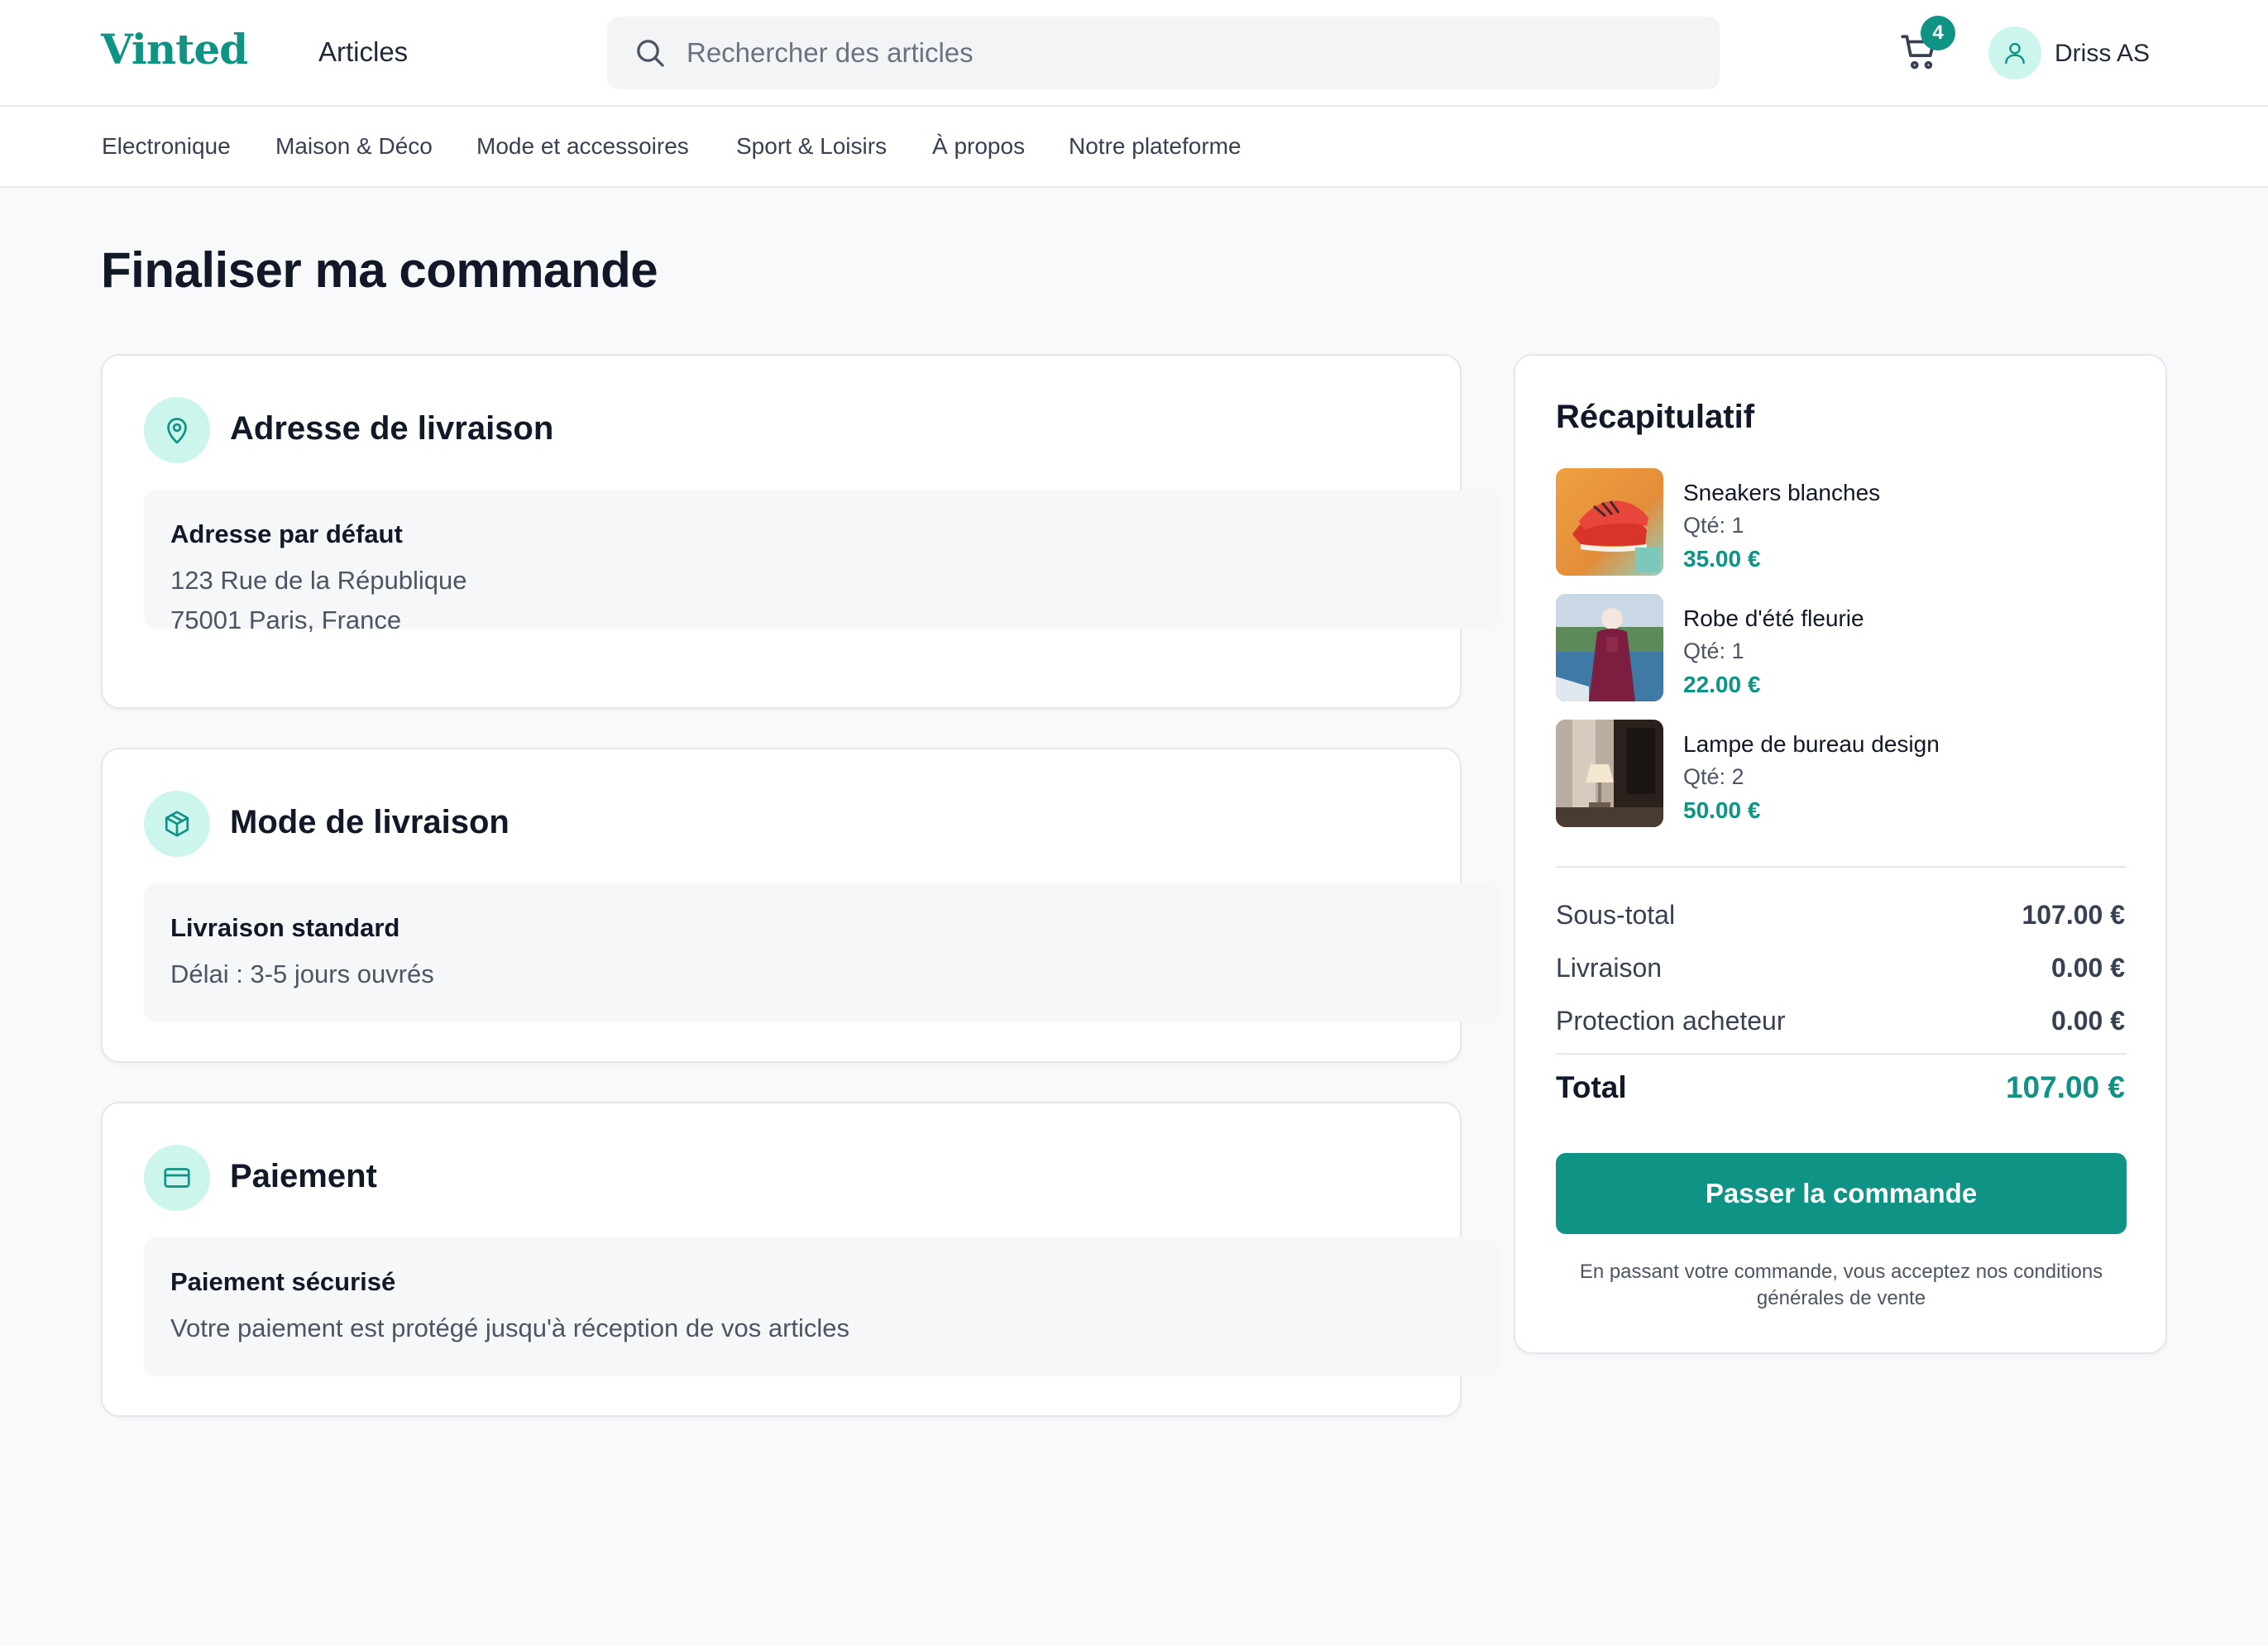 This screenshot has width=2268, height=1646. I want to click on total-label: Total, so click(1591, 1087).